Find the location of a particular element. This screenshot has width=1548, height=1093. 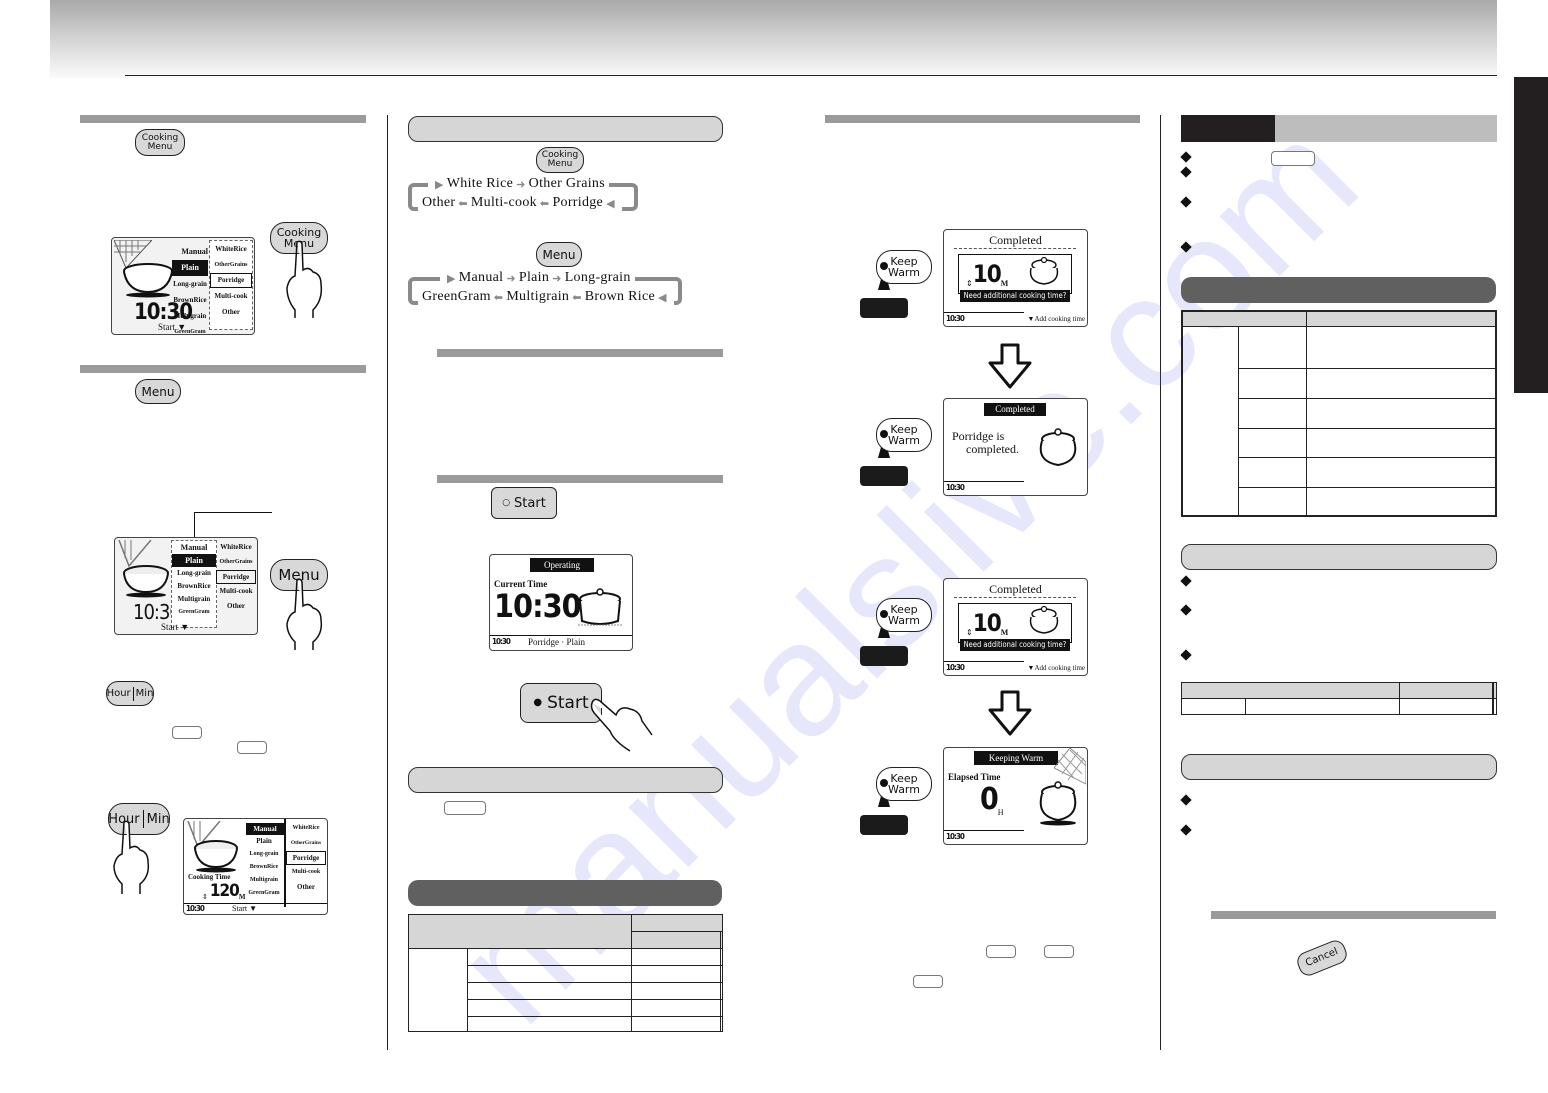

hour-min-button-icon: Hour Min is located at coordinates (130, 693).